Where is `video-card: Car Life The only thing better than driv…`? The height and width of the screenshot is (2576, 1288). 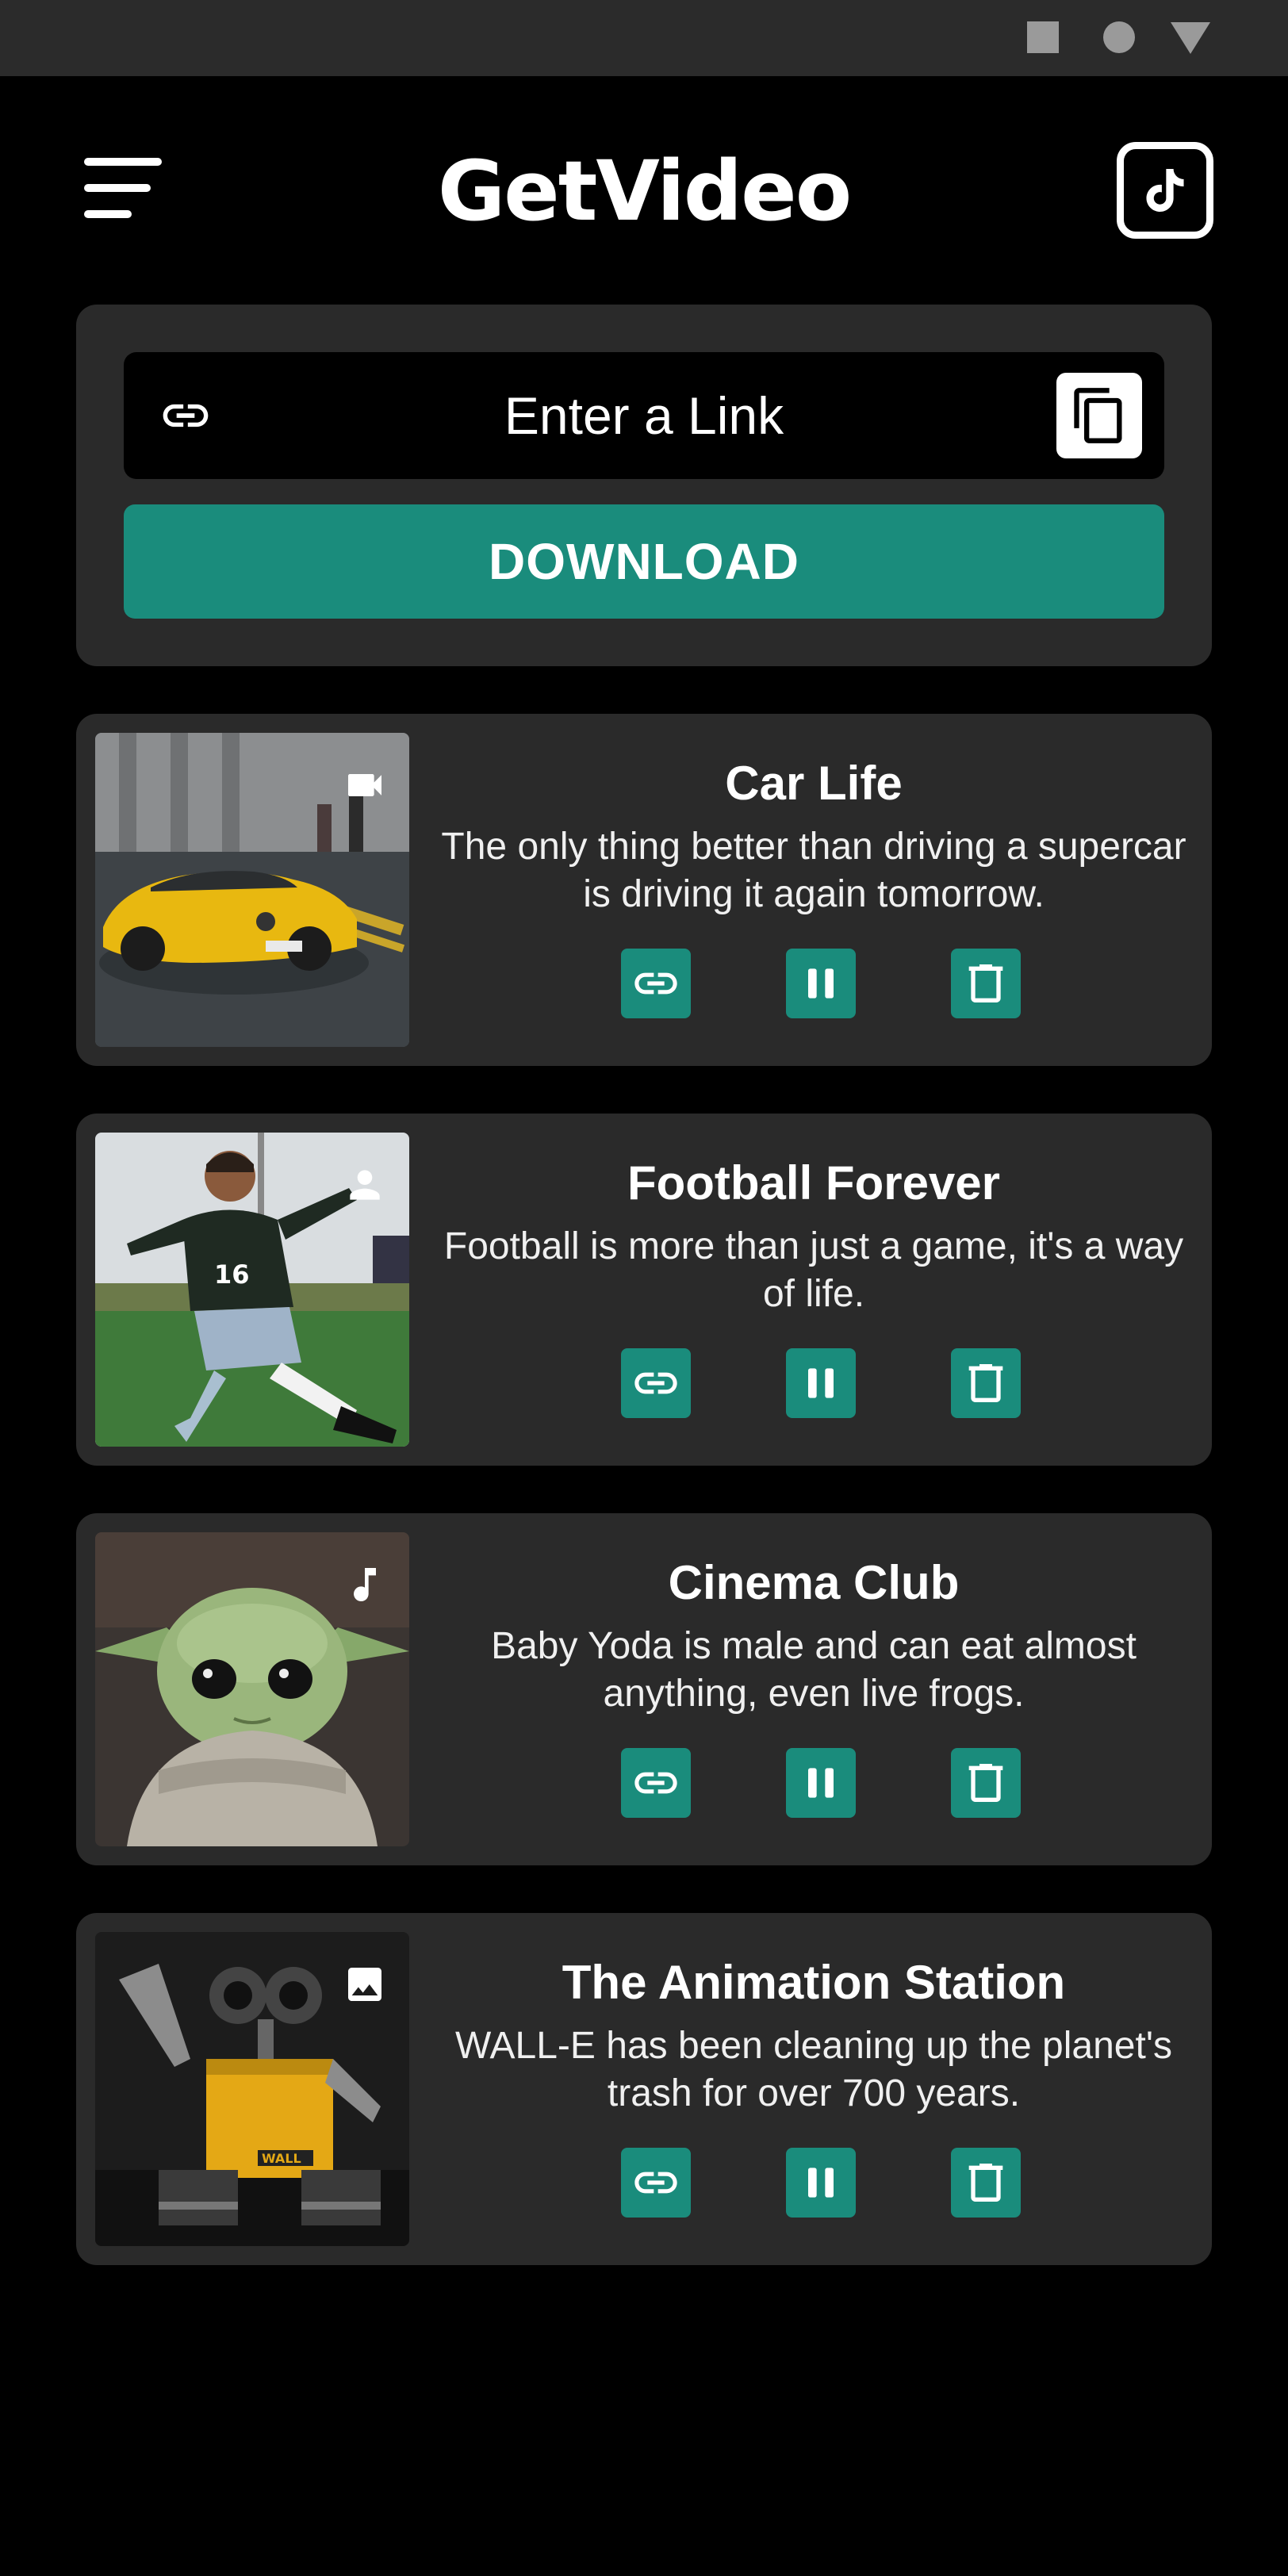
video-card: Car Life The only thing better than driv… is located at coordinates (644, 890).